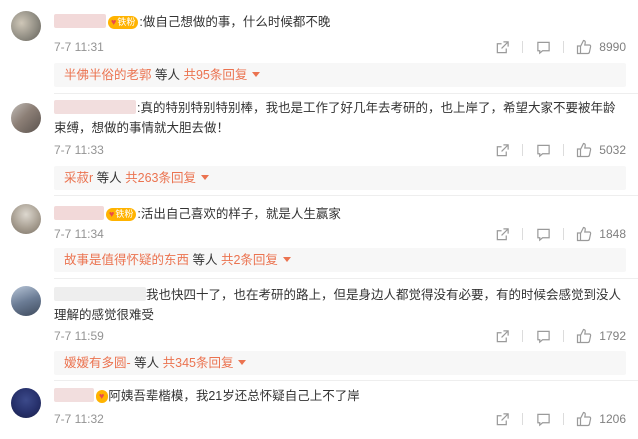 The image size is (638, 439). Describe the element at coordinates (612, 150) in the screenshot. I see `like-count: 5032` at that location.